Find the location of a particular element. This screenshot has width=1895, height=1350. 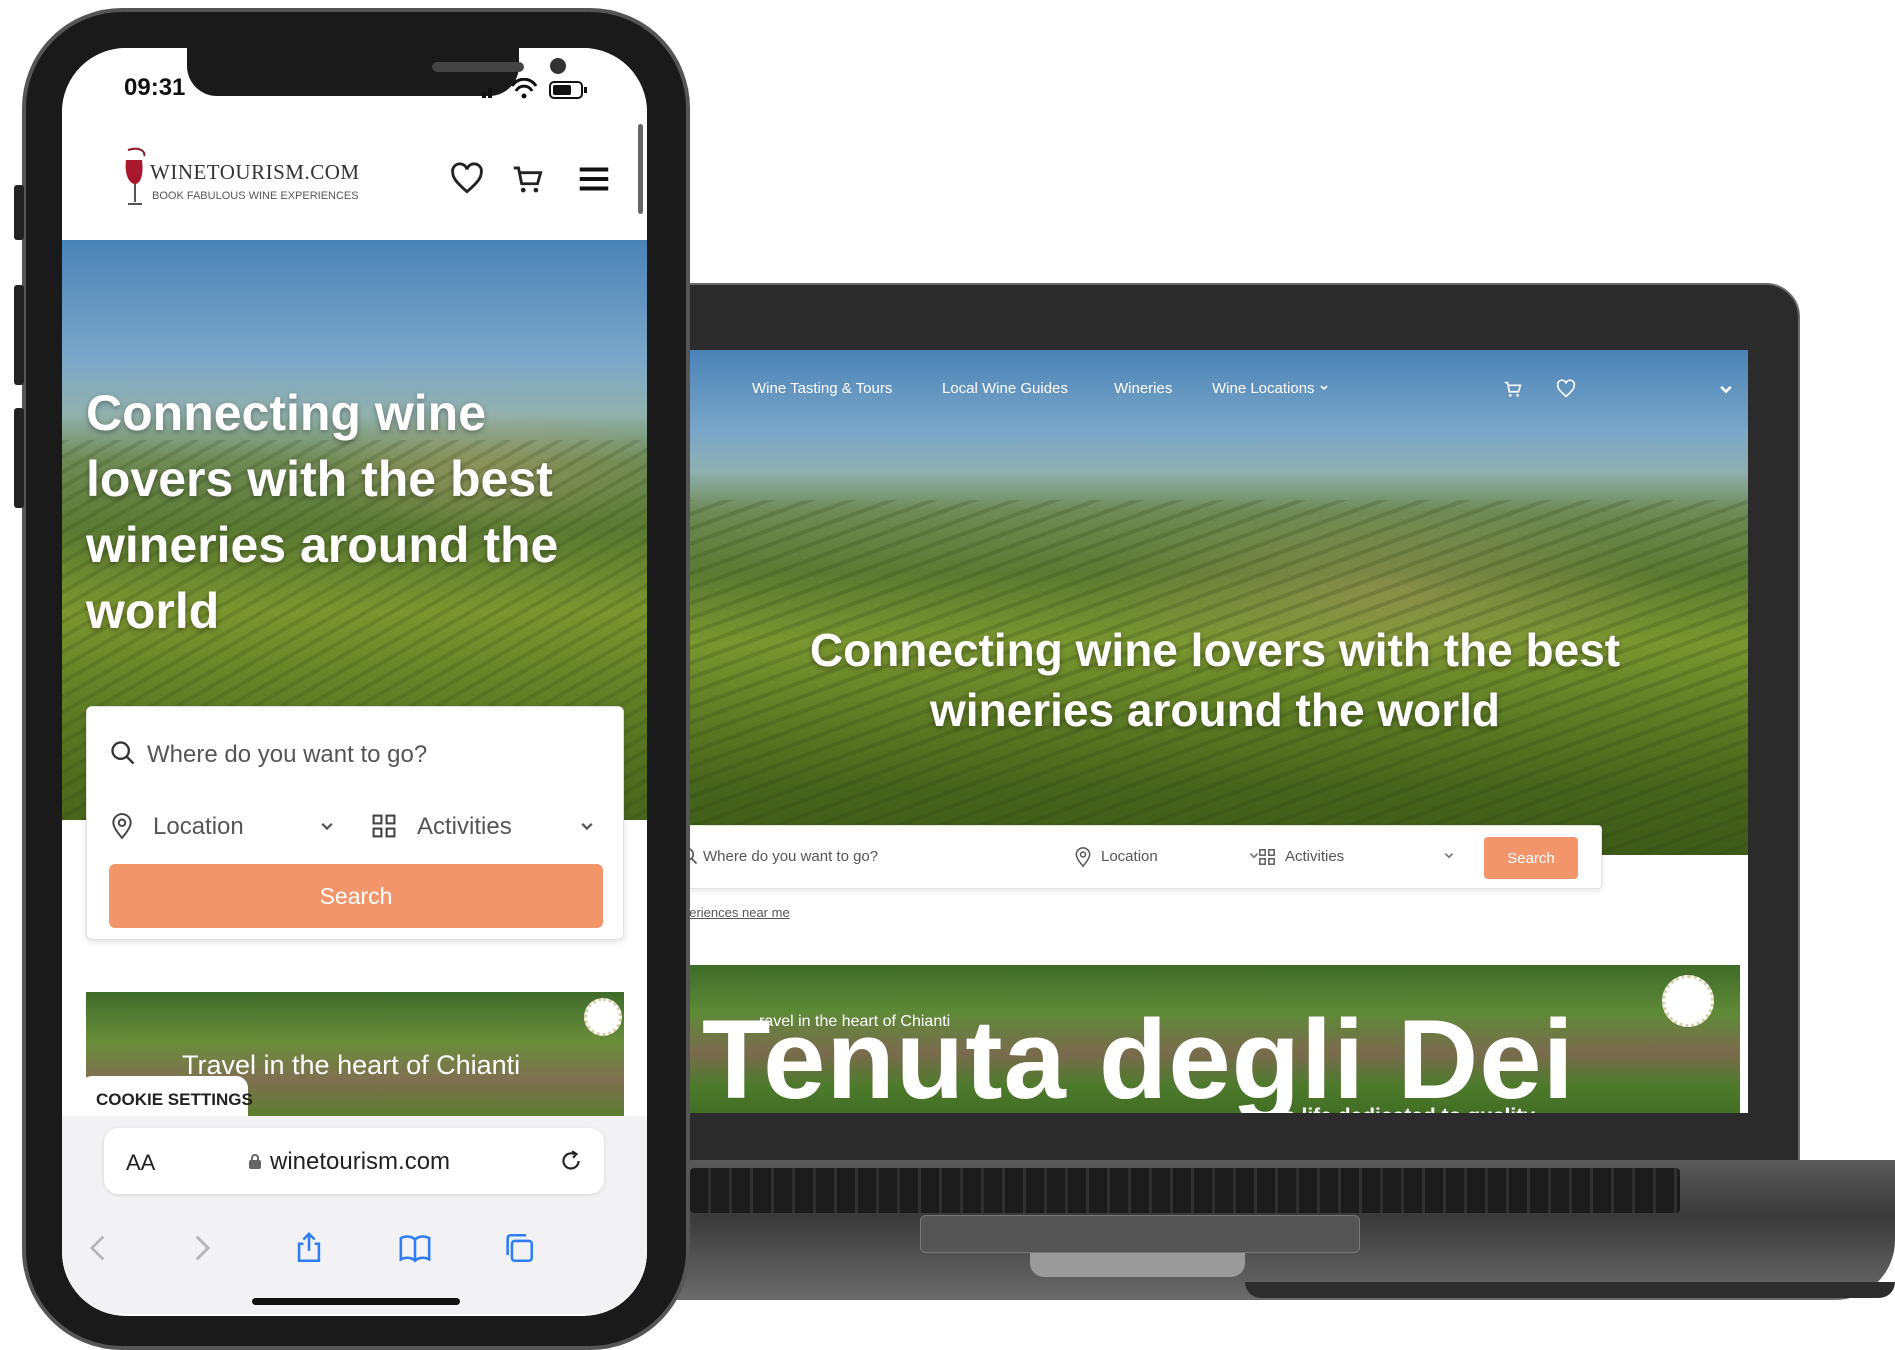

nav-item-wine-locations-label: Wine Locations is located at coordinates (1263, 388).